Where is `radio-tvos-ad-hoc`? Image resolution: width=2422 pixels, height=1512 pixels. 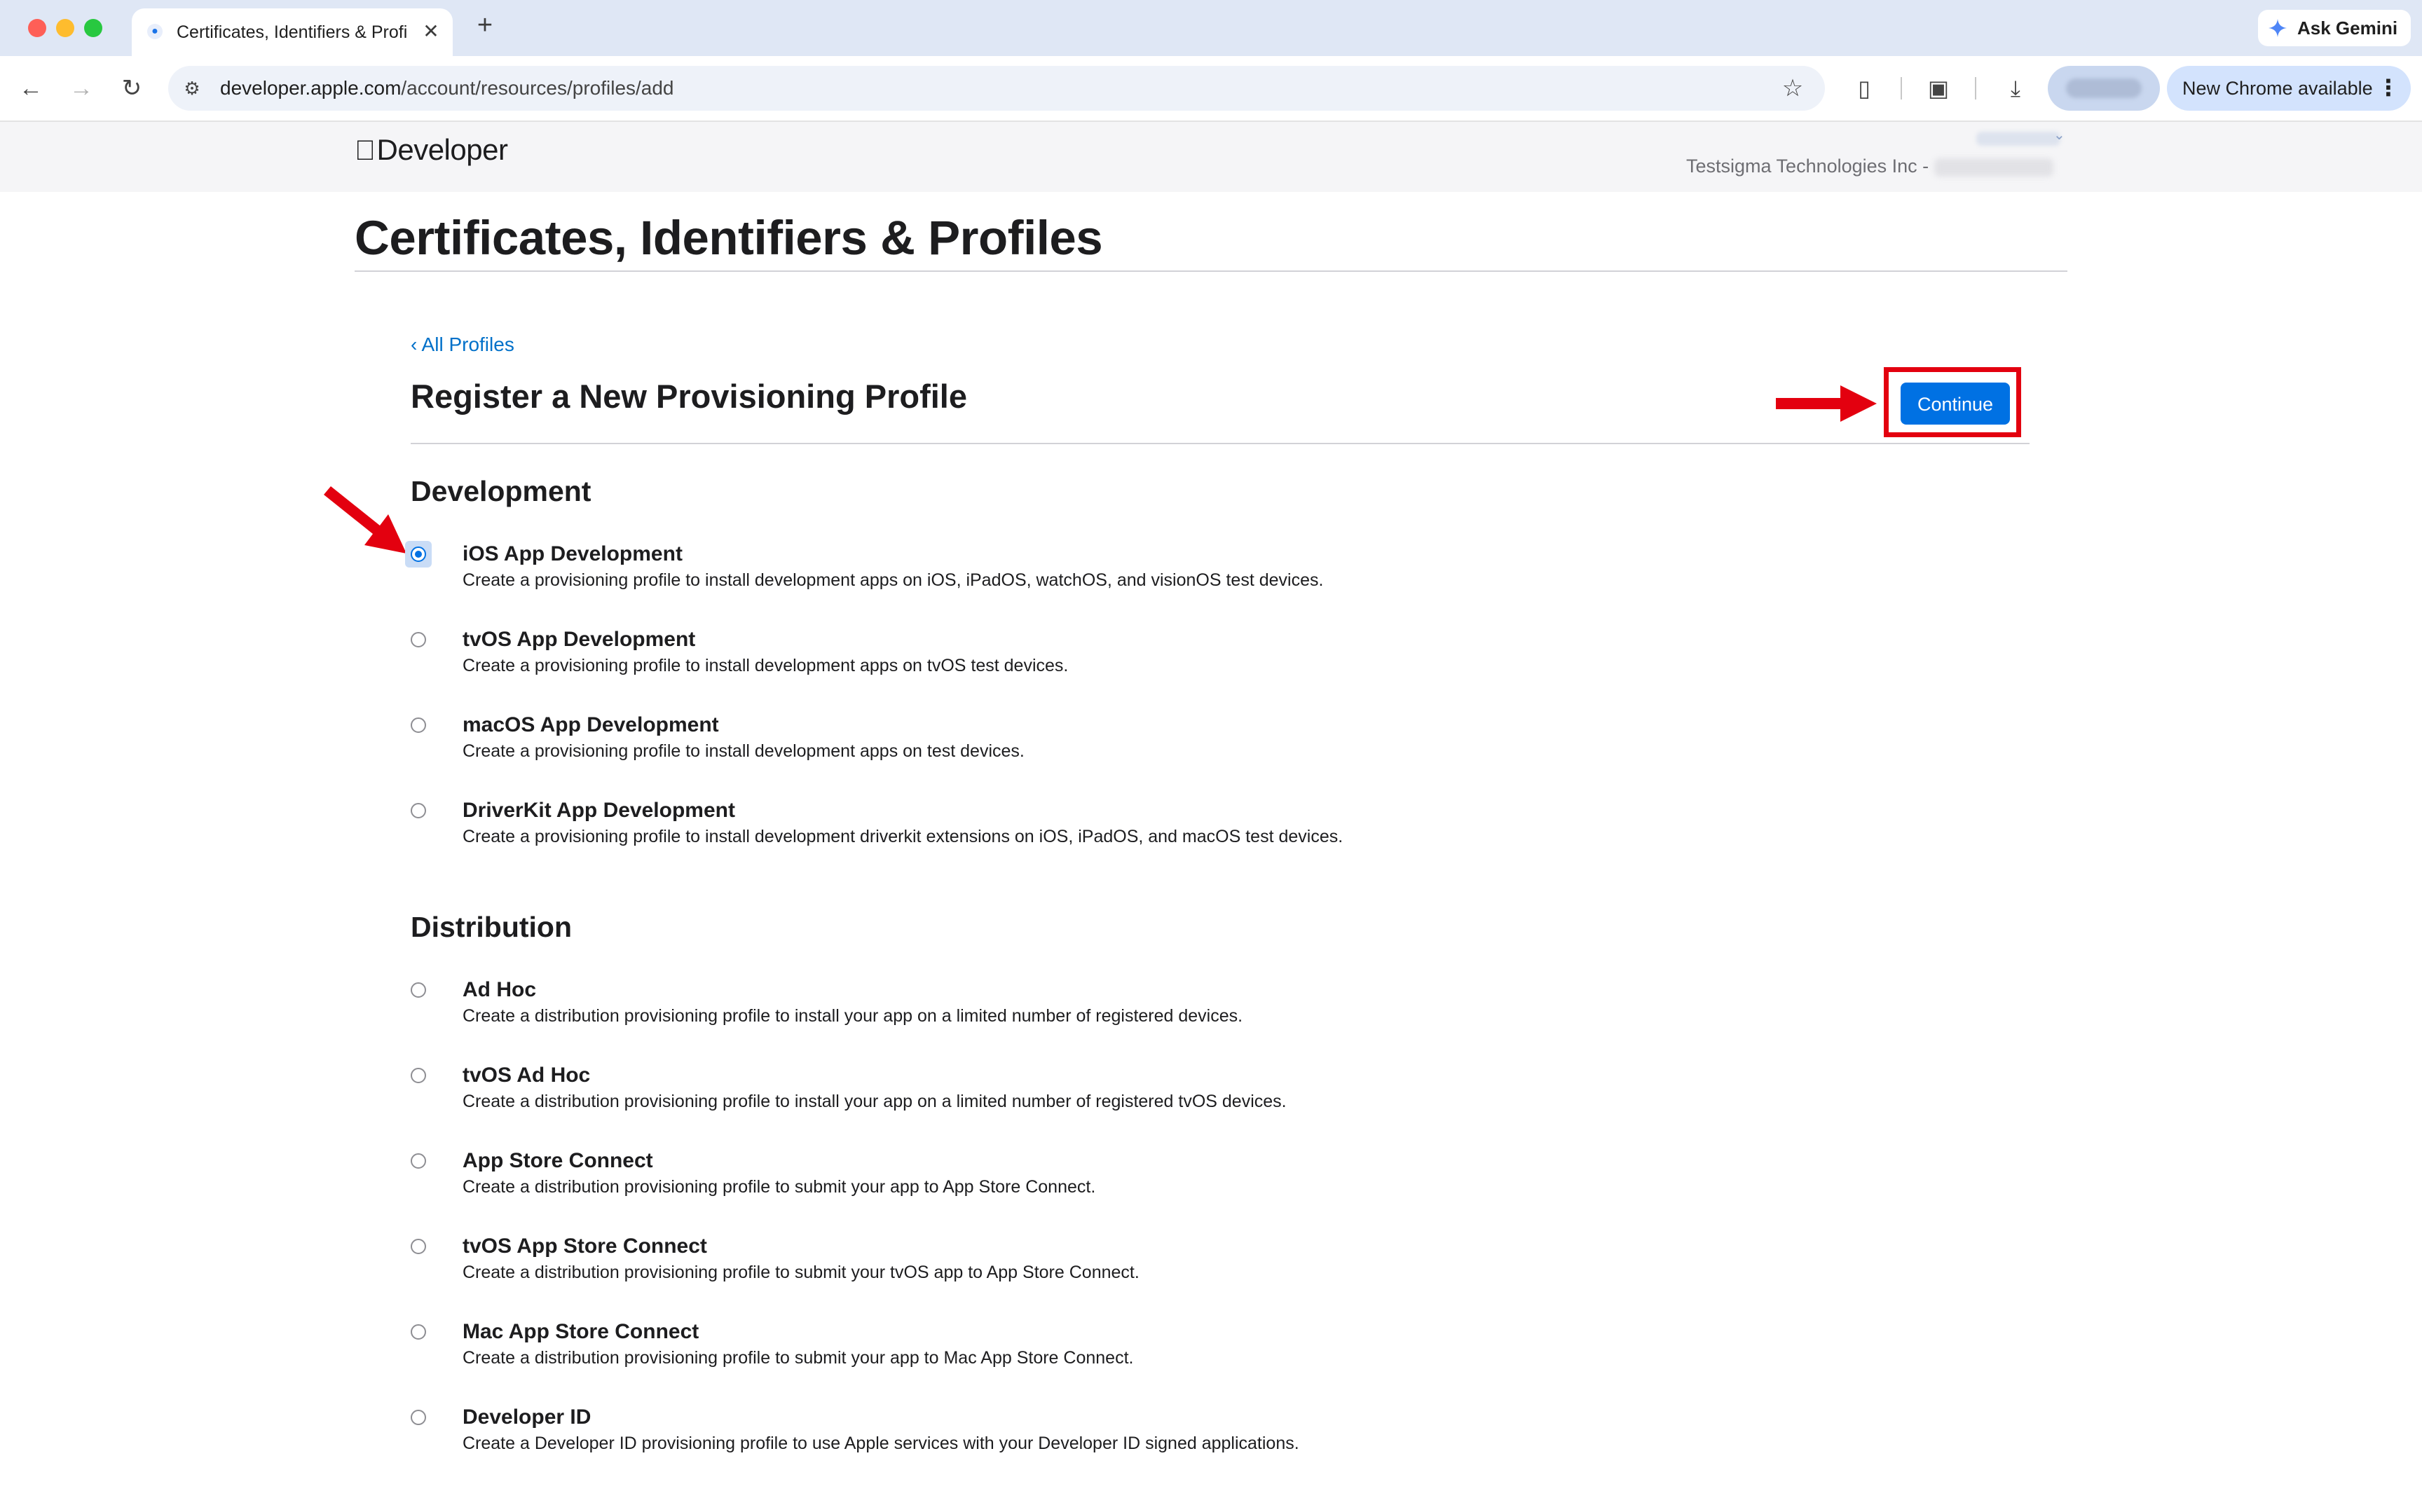 radio-tvos-ad-hoc is located at coordinates (418, 1075).